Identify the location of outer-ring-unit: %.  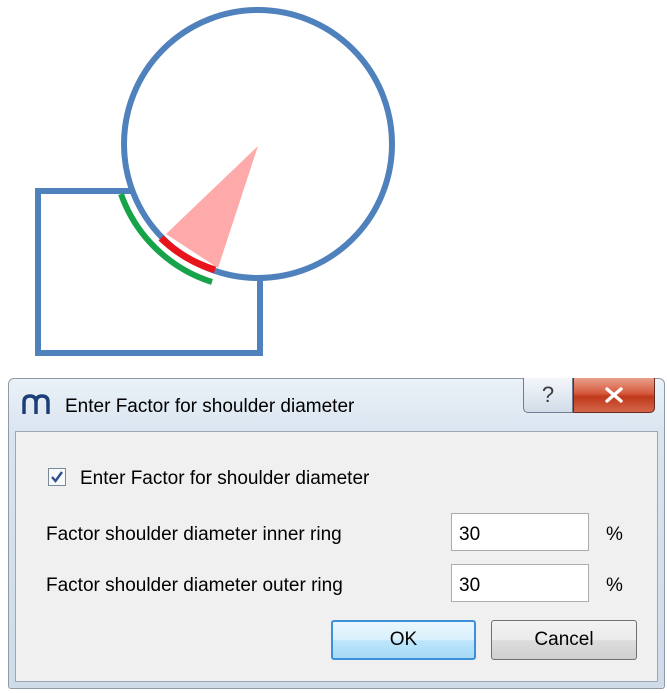
(614, 585).